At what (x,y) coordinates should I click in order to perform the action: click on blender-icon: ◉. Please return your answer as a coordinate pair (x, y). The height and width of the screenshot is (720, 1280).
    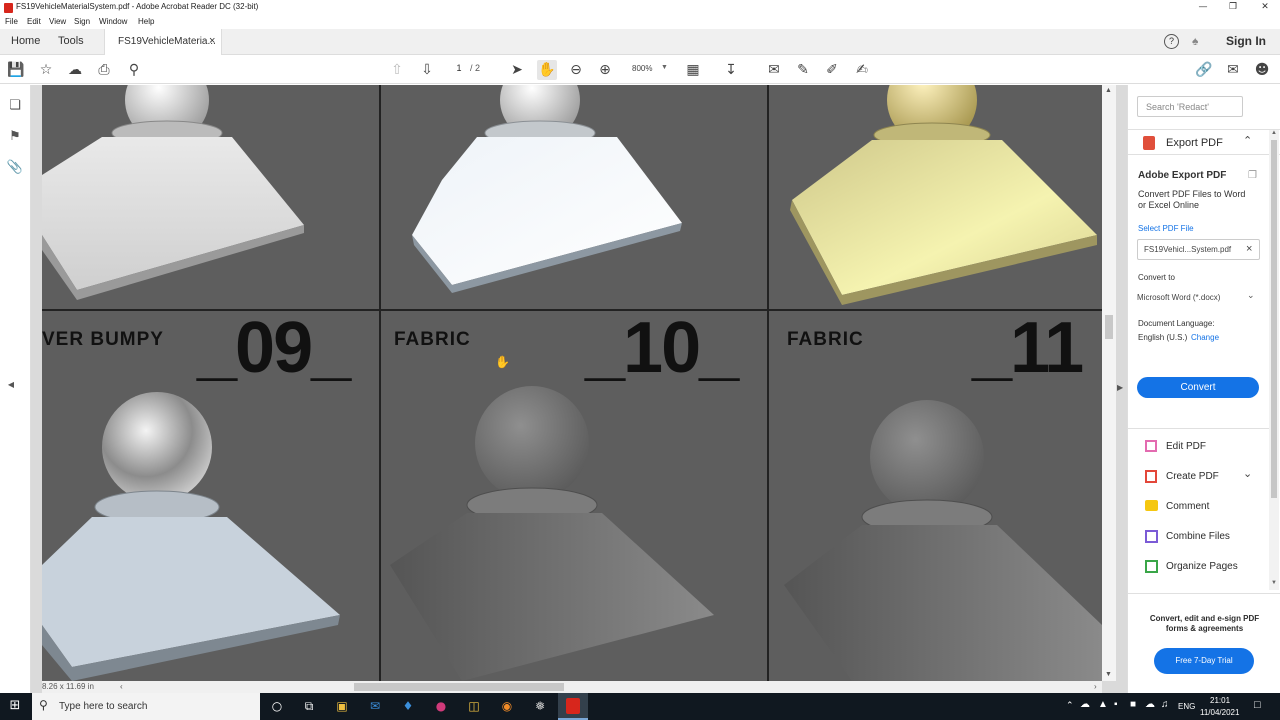
    Looking at the image, I should click on (507, 706).